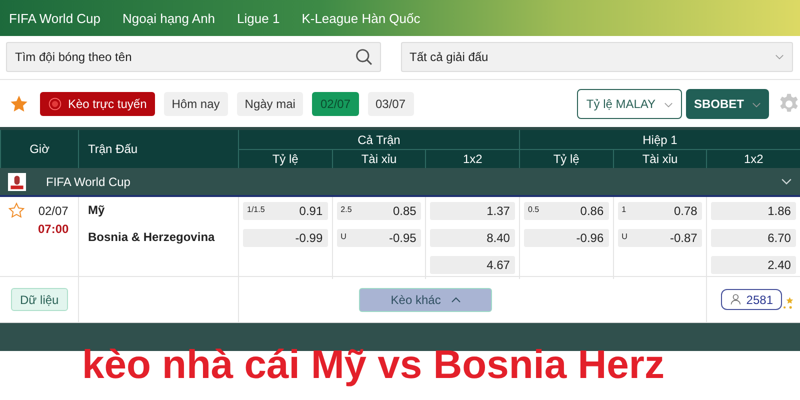 This screenshot has width=800, height=400. Describe the element at coordinates (737, 299) in the screenshot. I see `user-icon` at that location.